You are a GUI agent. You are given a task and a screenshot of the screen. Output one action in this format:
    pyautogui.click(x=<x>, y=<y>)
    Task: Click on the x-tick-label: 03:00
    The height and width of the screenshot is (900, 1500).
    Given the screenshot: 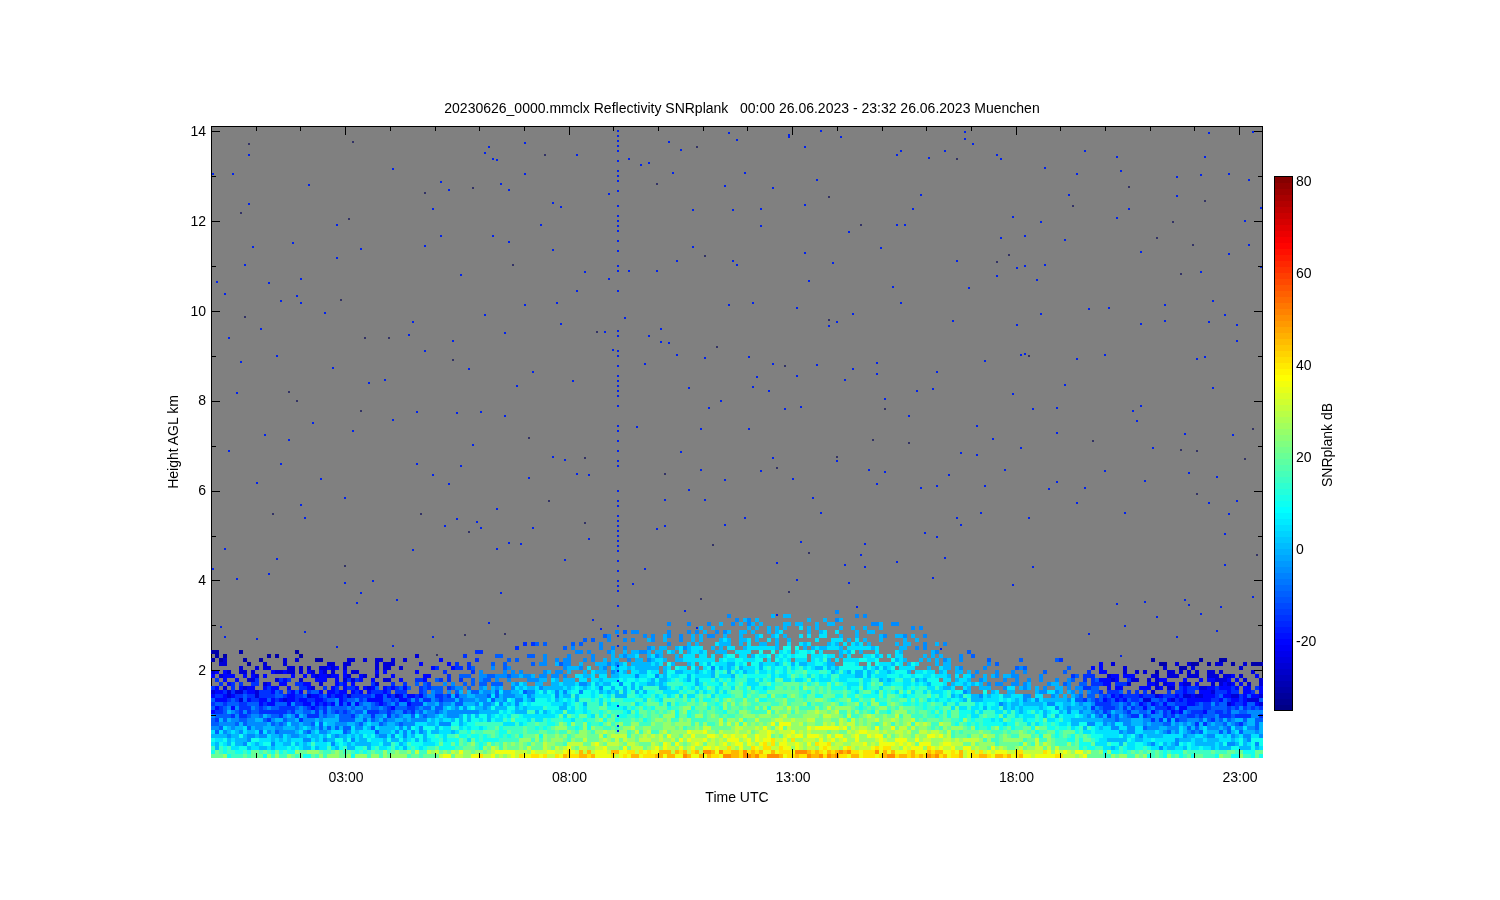 What is the action you would take?
    pyautogui.click(x=346, y=777)
    